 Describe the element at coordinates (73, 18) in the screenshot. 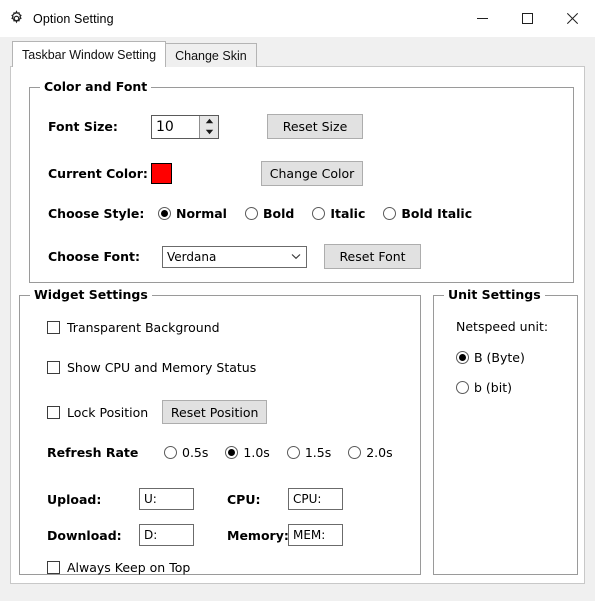

I see `window-title: Option Setting` at that location.